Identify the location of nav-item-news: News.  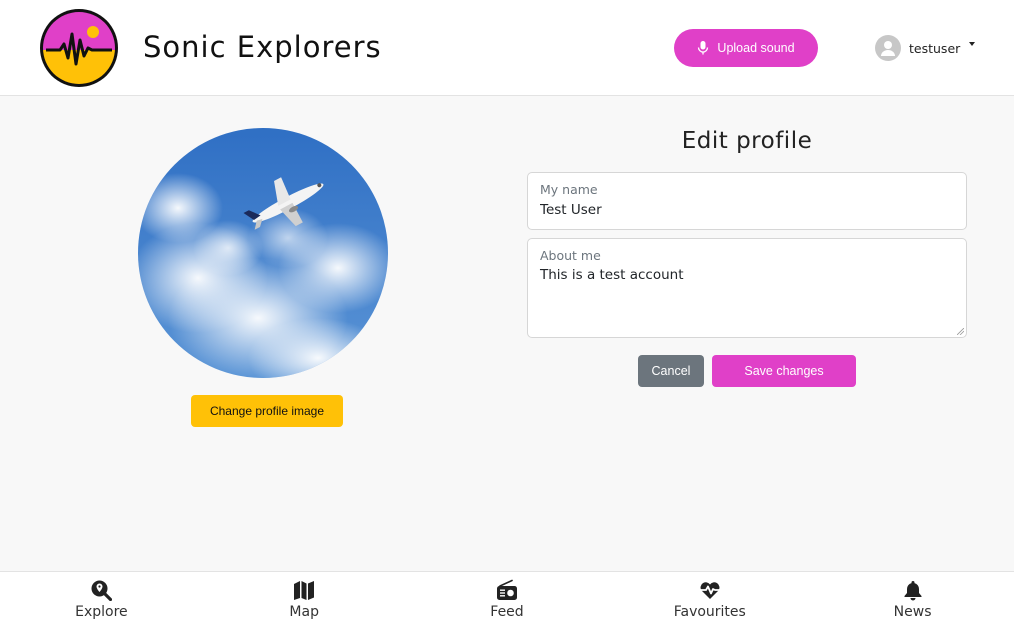
(912, 601).